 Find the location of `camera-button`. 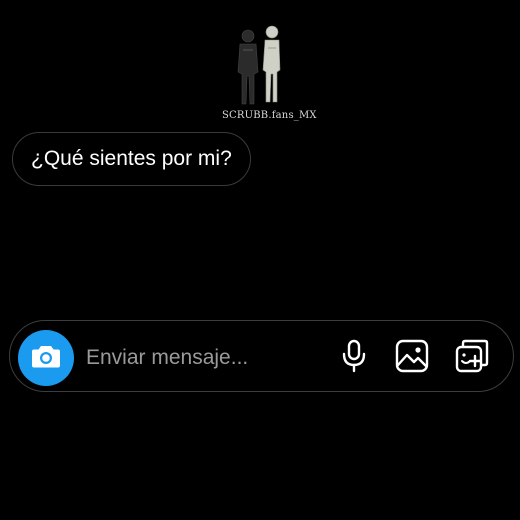

camera-button is located at coordinates (46, 358).